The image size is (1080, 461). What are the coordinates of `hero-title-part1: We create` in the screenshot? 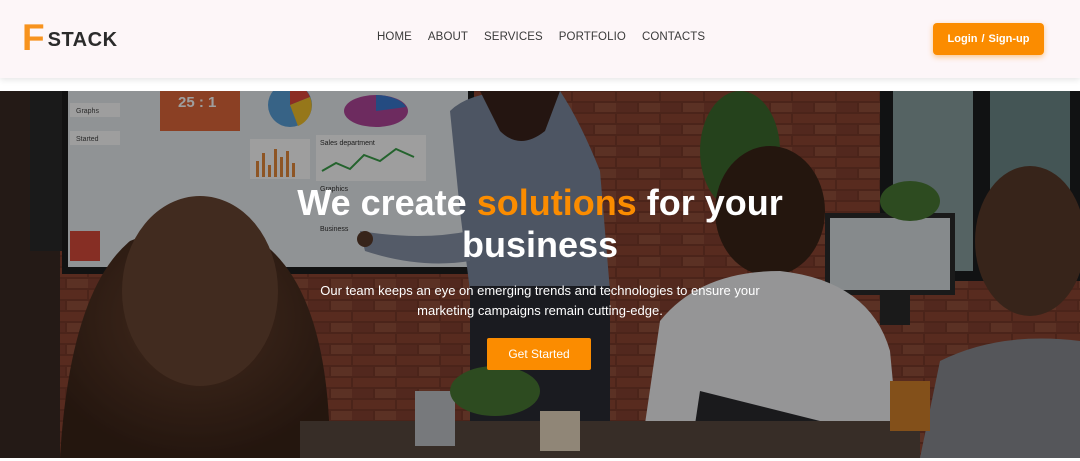 It's located at (382, 202).